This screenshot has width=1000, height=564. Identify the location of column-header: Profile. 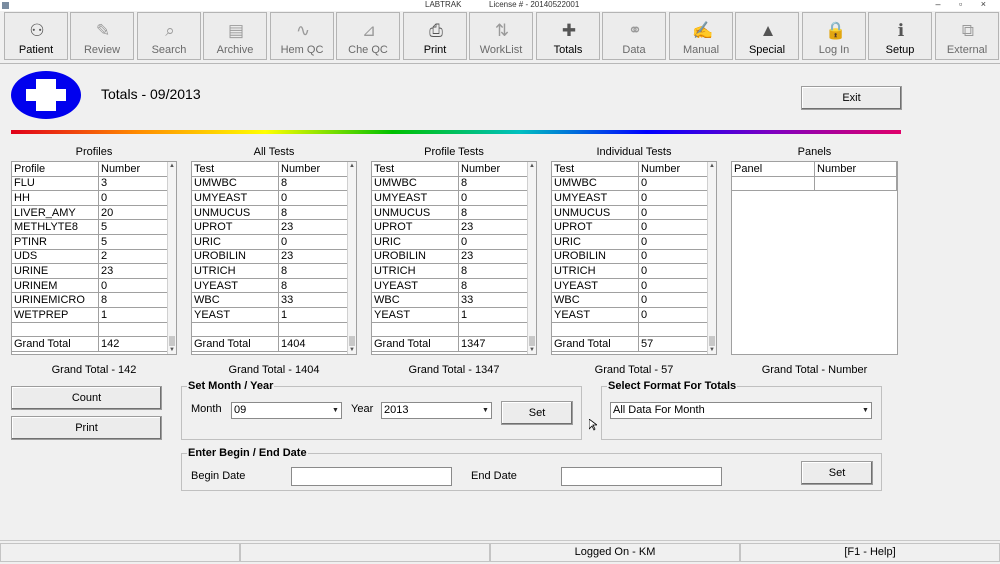
(55, 169).